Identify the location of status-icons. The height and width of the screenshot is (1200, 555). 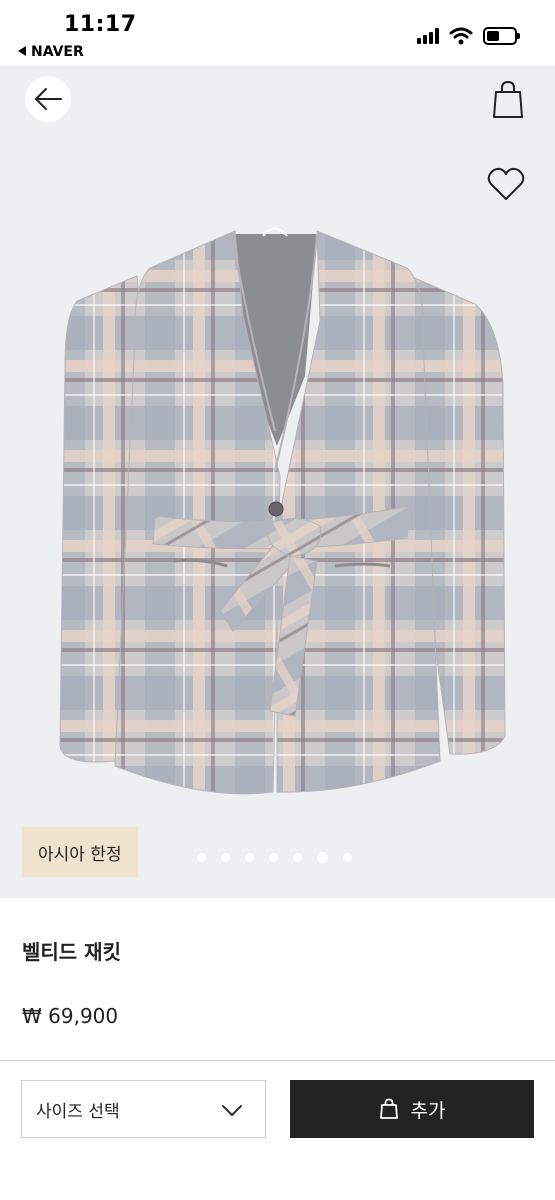
(468, 36).